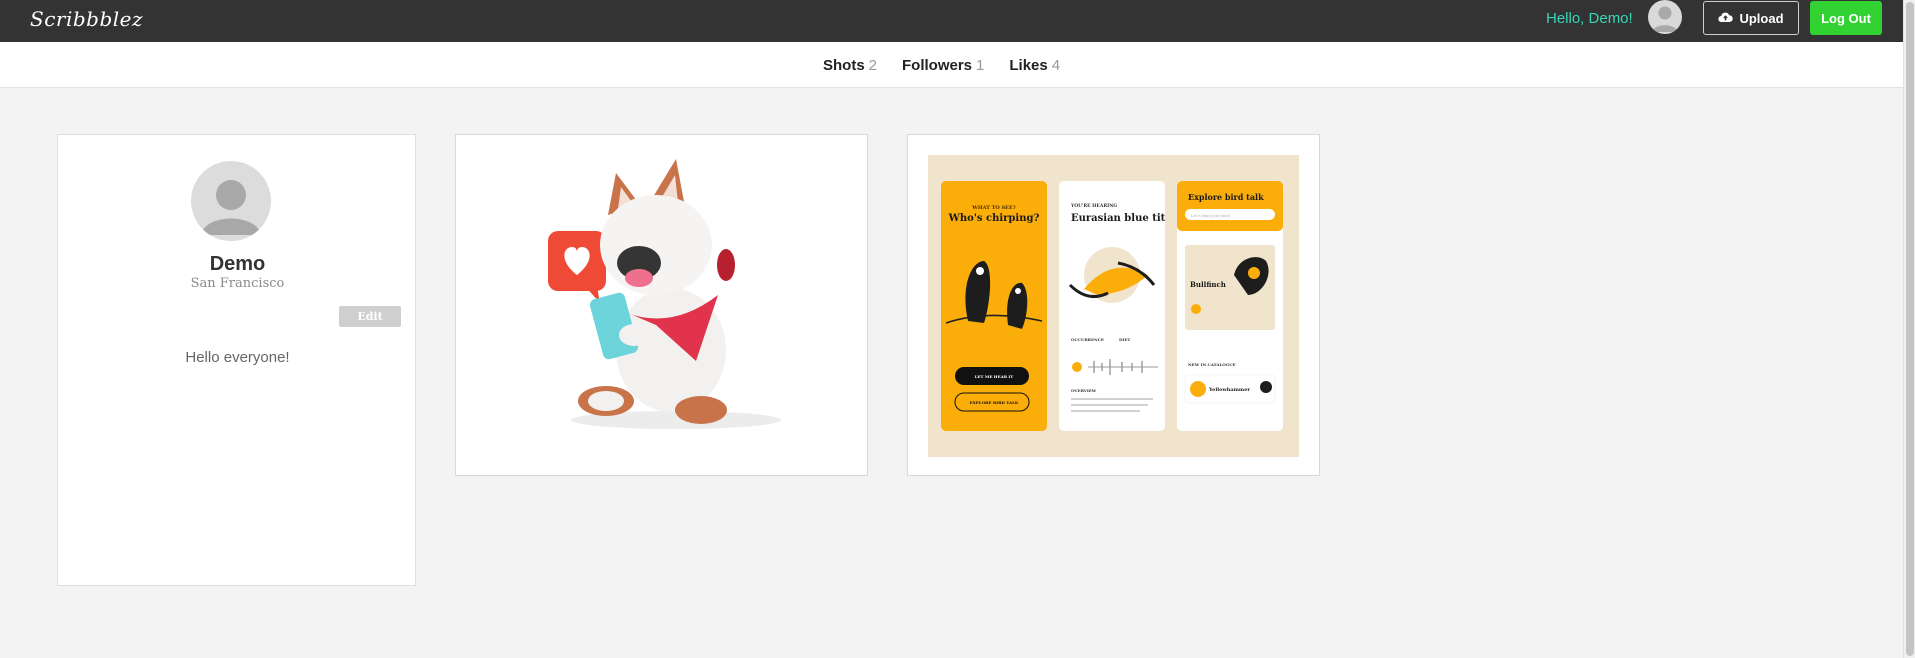 This screenshot has height=658, width=1915. I want to click on top-navbar: Scribbblez Hello, Demo! Upload Log Out, so click(951, 21).